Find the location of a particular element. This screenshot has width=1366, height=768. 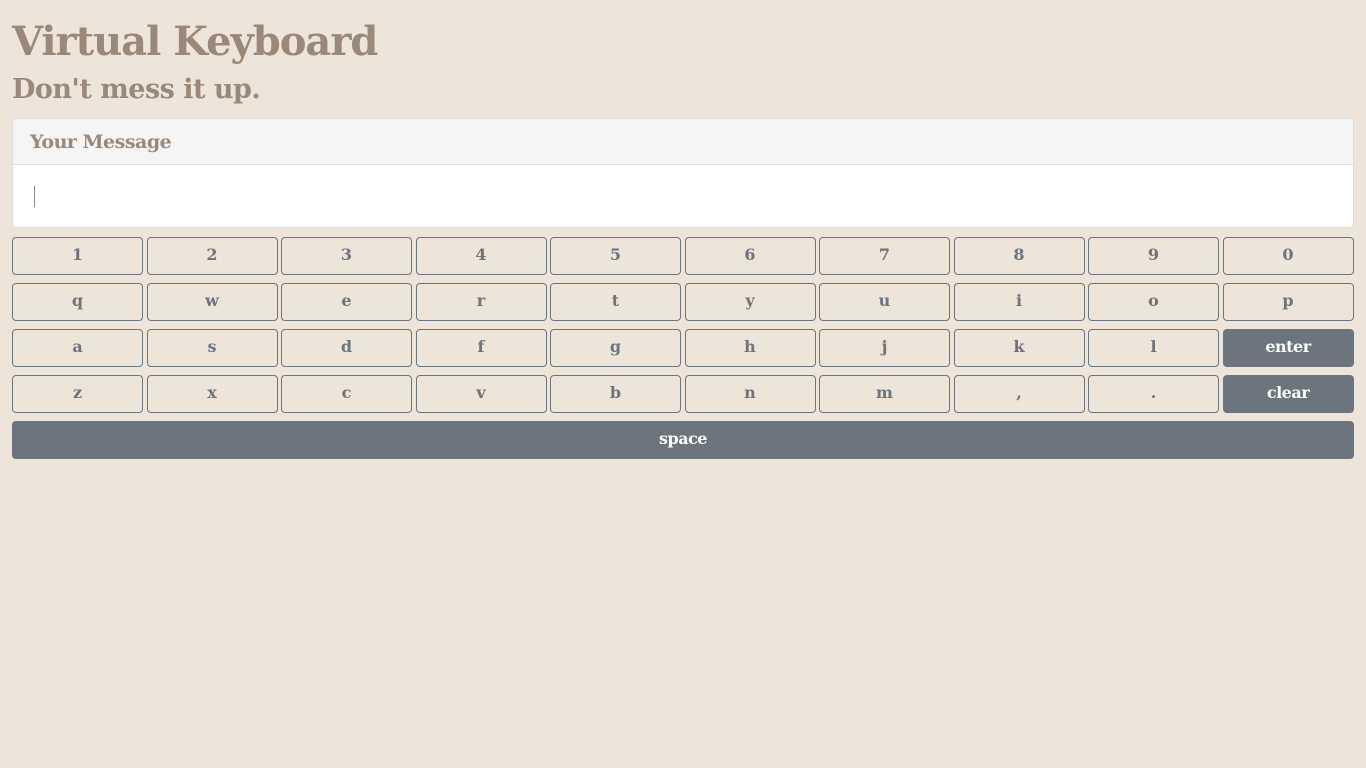

key-j: j is located at coordinates (884, 348).